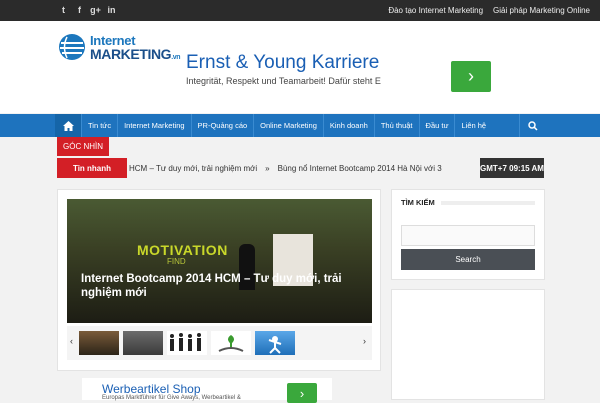 Image resolution: width=600 pixels, height=403 pixels. I want to click on slider-next-icon: ›, so click(364, 341).